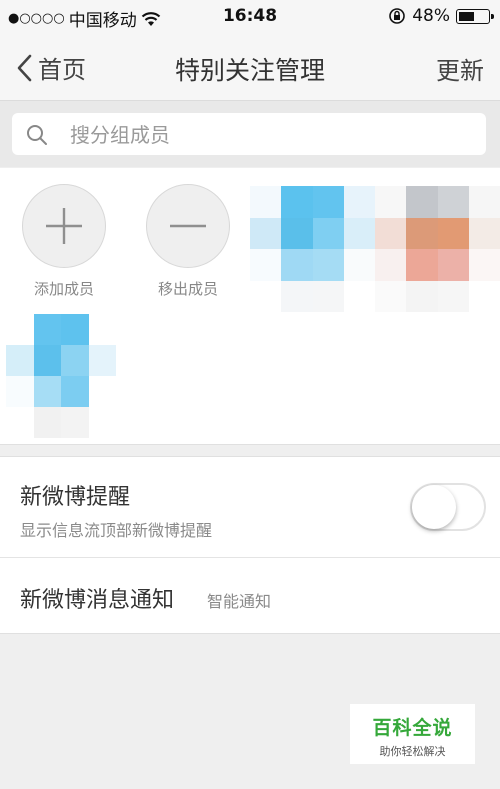 The image size is (500, 789). I want to click on toggle-knob, so click(434, 507).